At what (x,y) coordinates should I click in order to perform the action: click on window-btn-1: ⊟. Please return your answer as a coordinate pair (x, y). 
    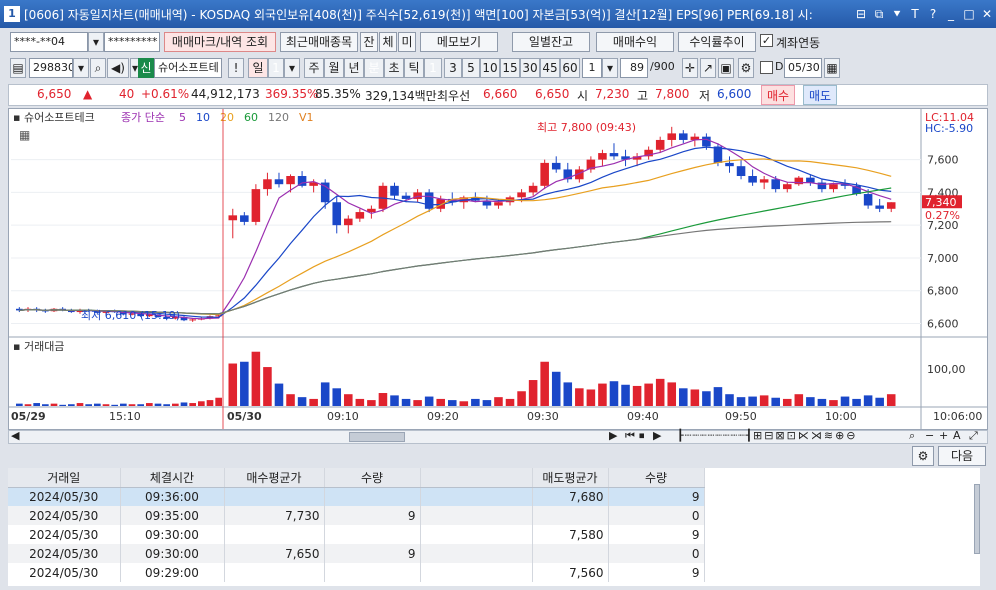
    Looking at the image, I should click on (861, 14).